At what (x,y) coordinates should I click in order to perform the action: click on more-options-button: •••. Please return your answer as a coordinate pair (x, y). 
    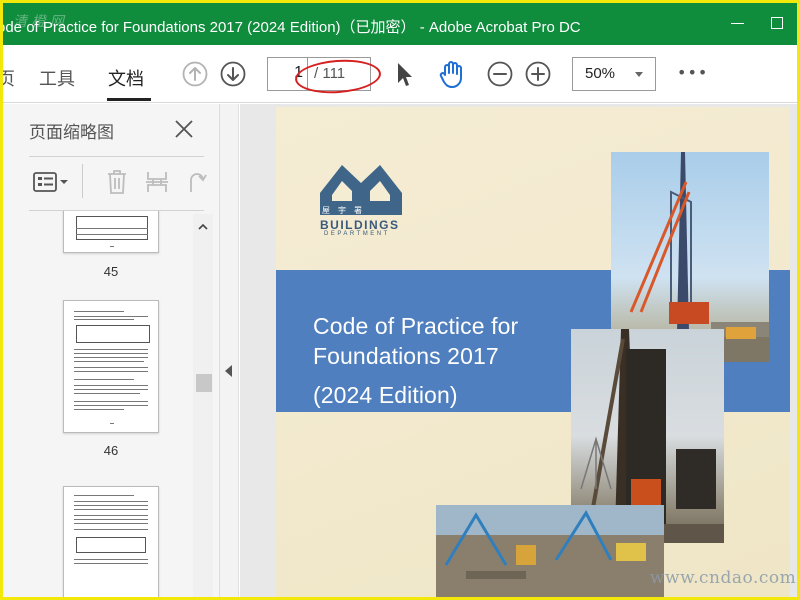
    Looking at the image, I should click on (692, 72).